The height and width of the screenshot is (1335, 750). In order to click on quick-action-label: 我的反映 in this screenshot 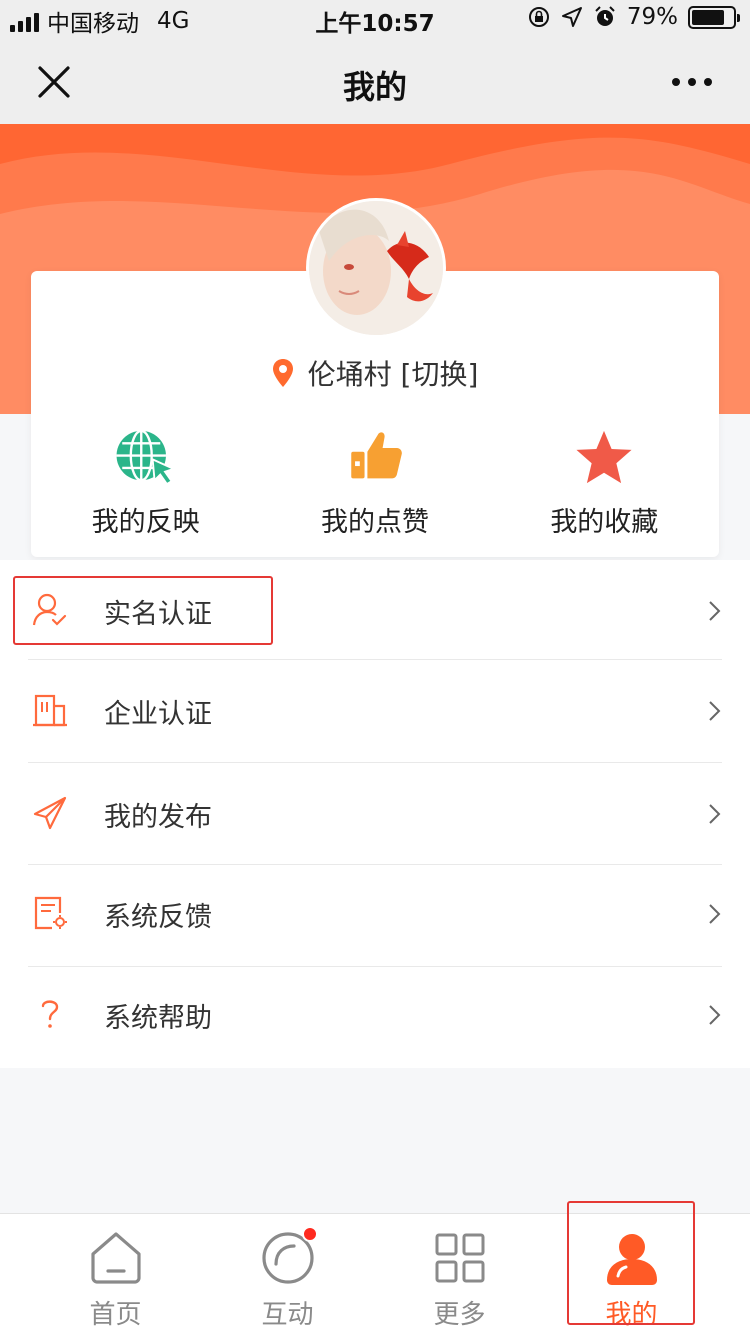, I will do `click(145, 522)`.